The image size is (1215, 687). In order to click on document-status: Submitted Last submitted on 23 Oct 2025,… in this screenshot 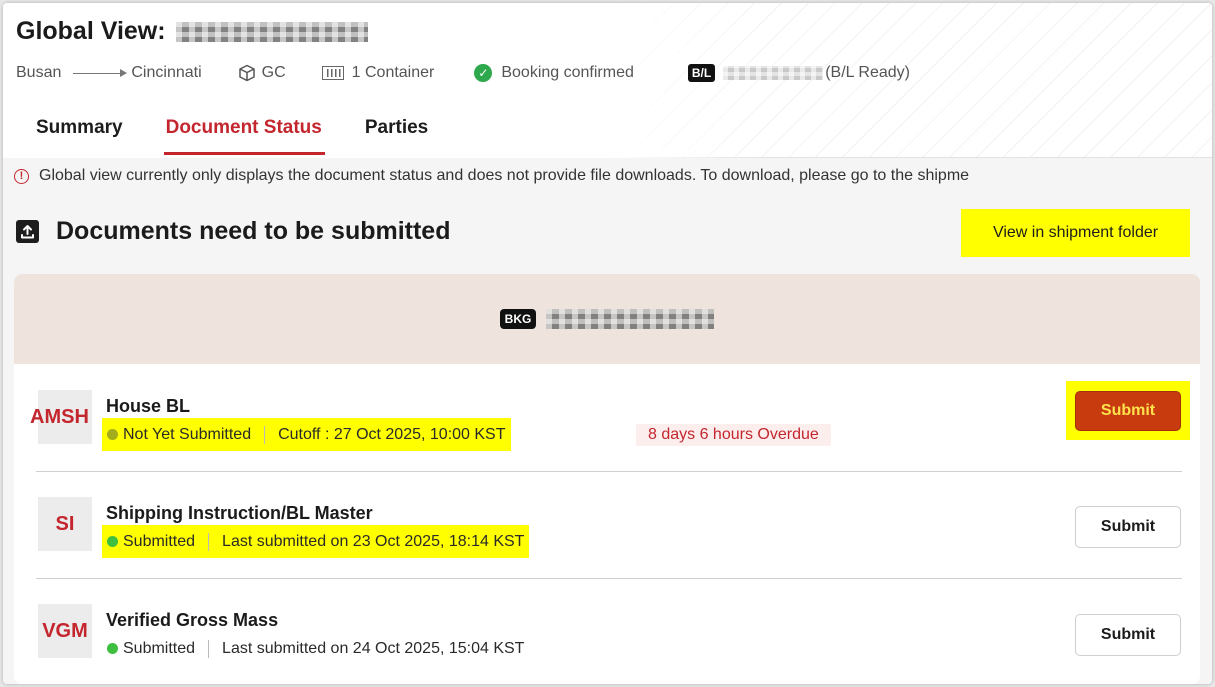, I will do `click(316, 541)`.